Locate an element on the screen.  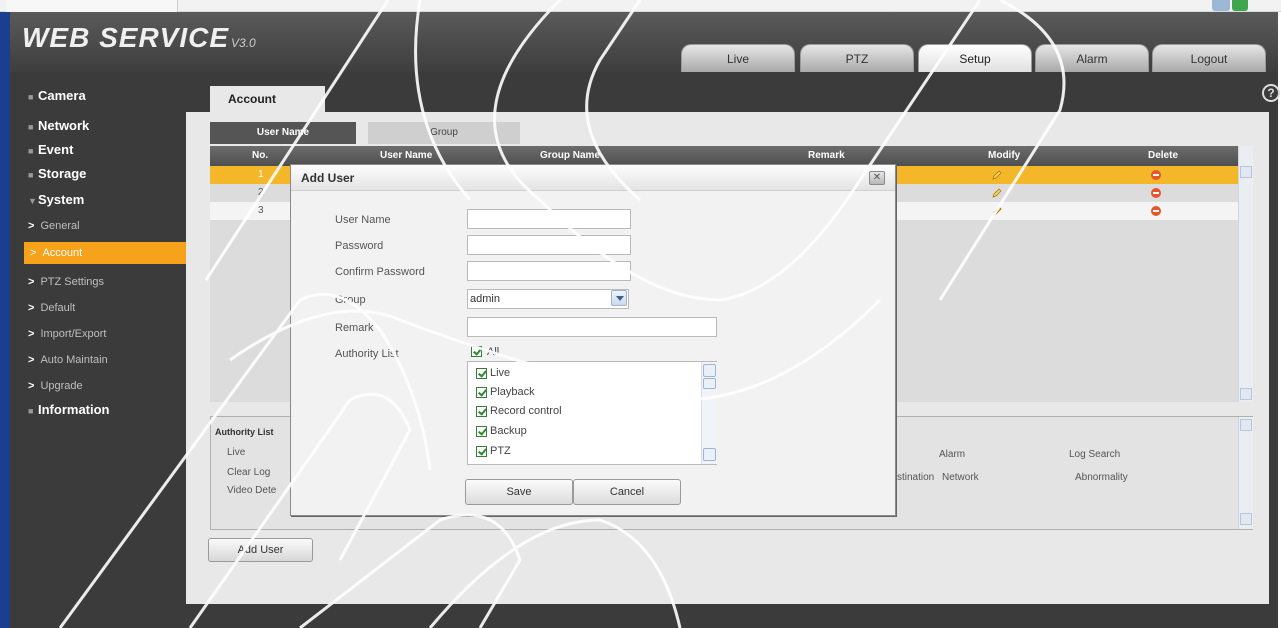
column-header-delete: Delete is located at coordinates (1163, 155).